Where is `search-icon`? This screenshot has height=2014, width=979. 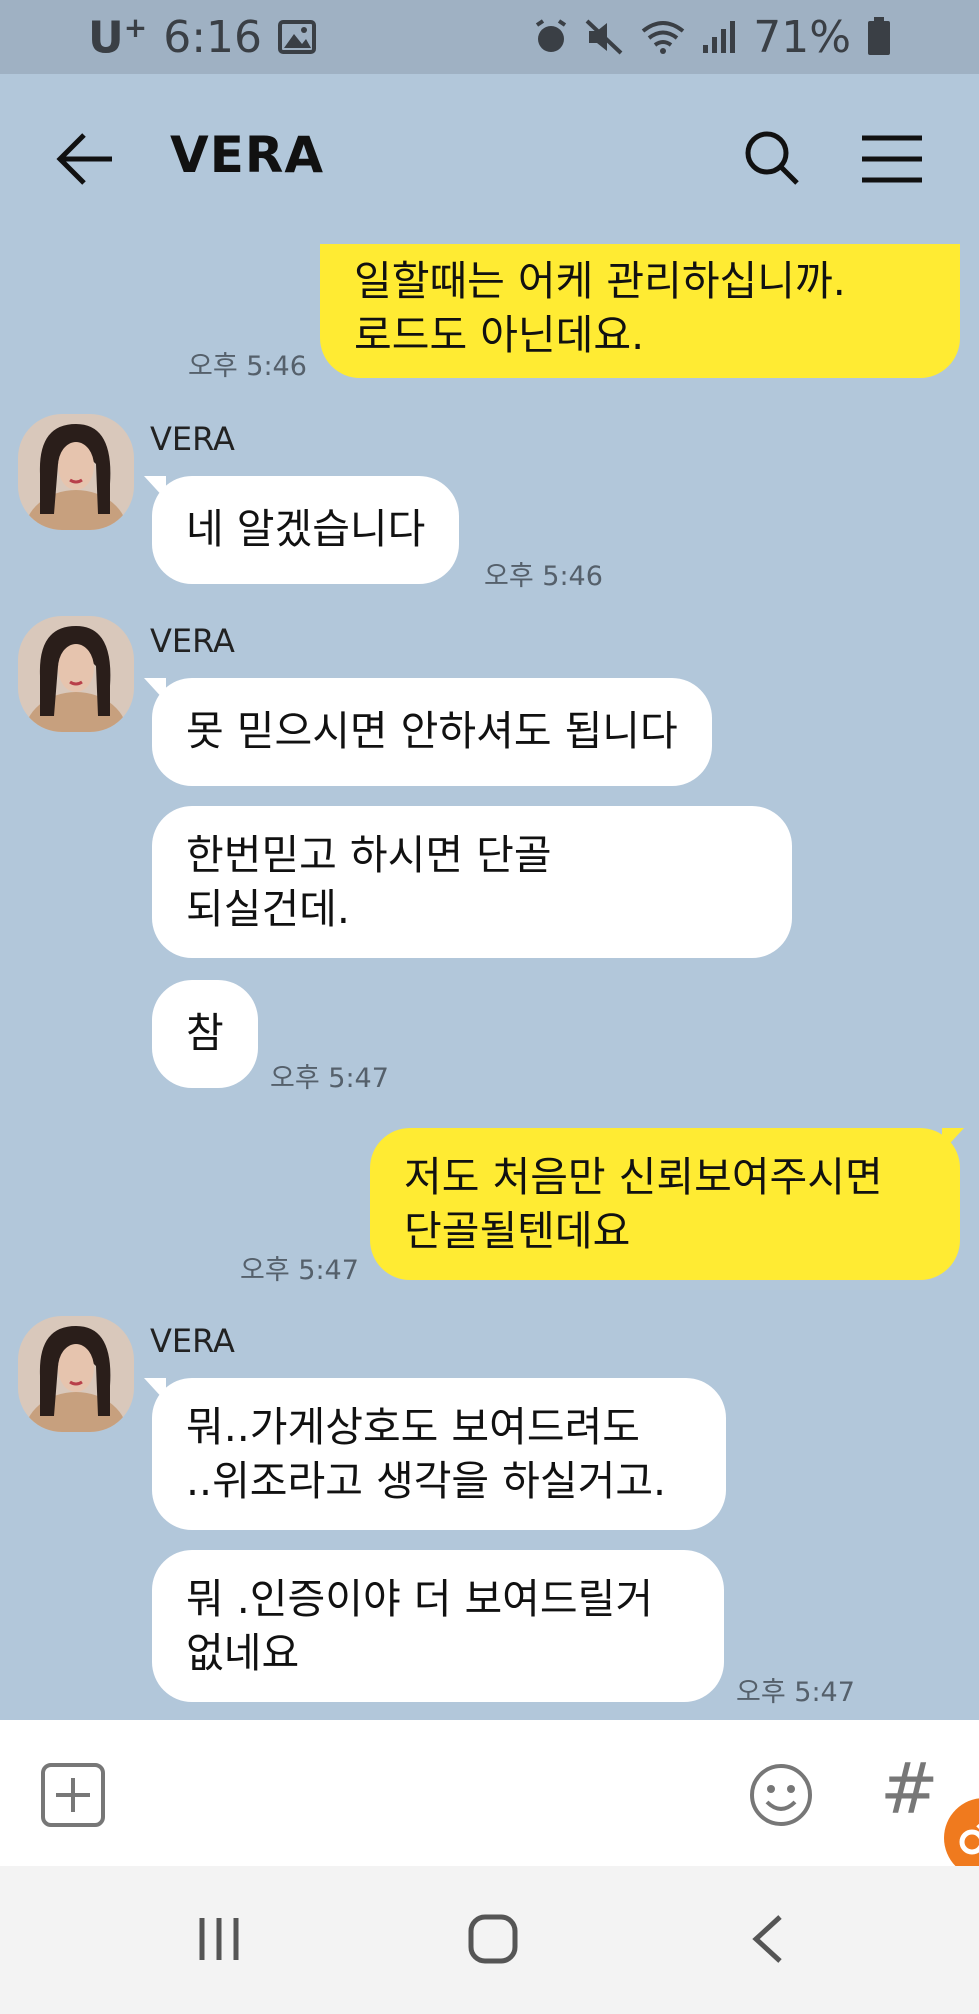 search-icon is located at coordinates (772, 158).